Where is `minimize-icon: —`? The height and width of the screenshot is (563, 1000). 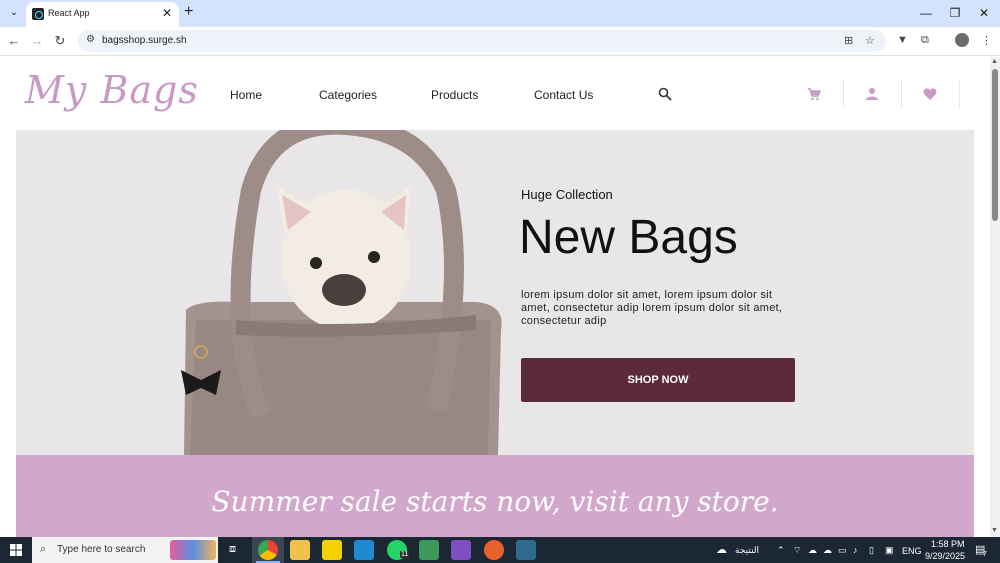
minimize-icon: — is located at coordinates (926, 13).